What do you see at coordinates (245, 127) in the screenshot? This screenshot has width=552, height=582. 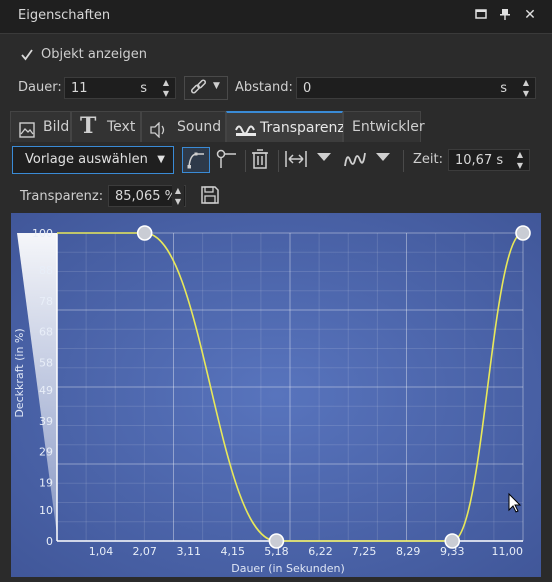 I see `transparency-icon` at bounding box center [245, 127].